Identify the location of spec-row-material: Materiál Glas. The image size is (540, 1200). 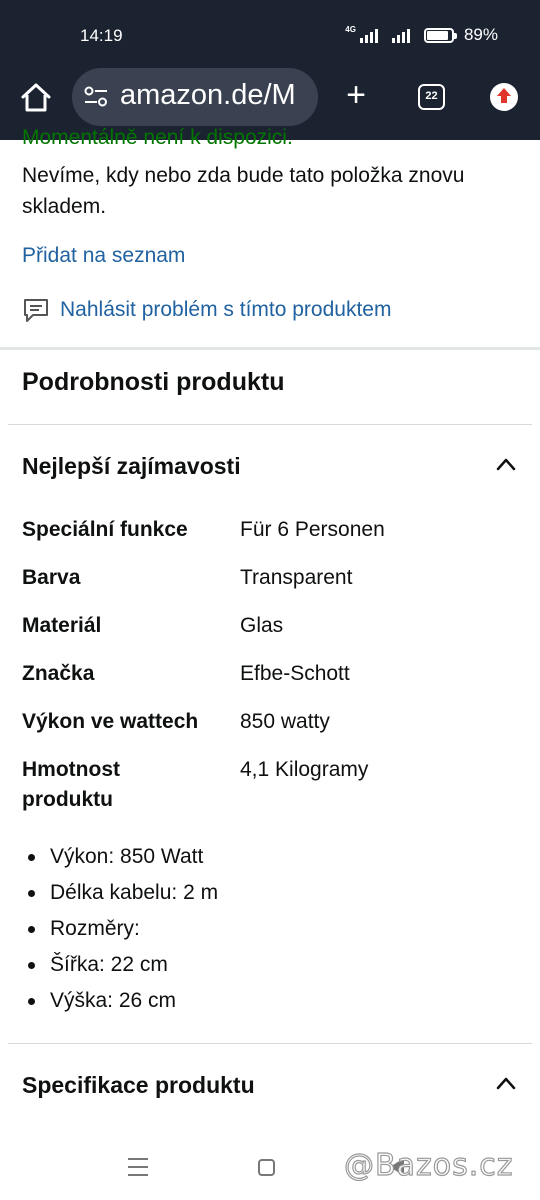
(272, 626).